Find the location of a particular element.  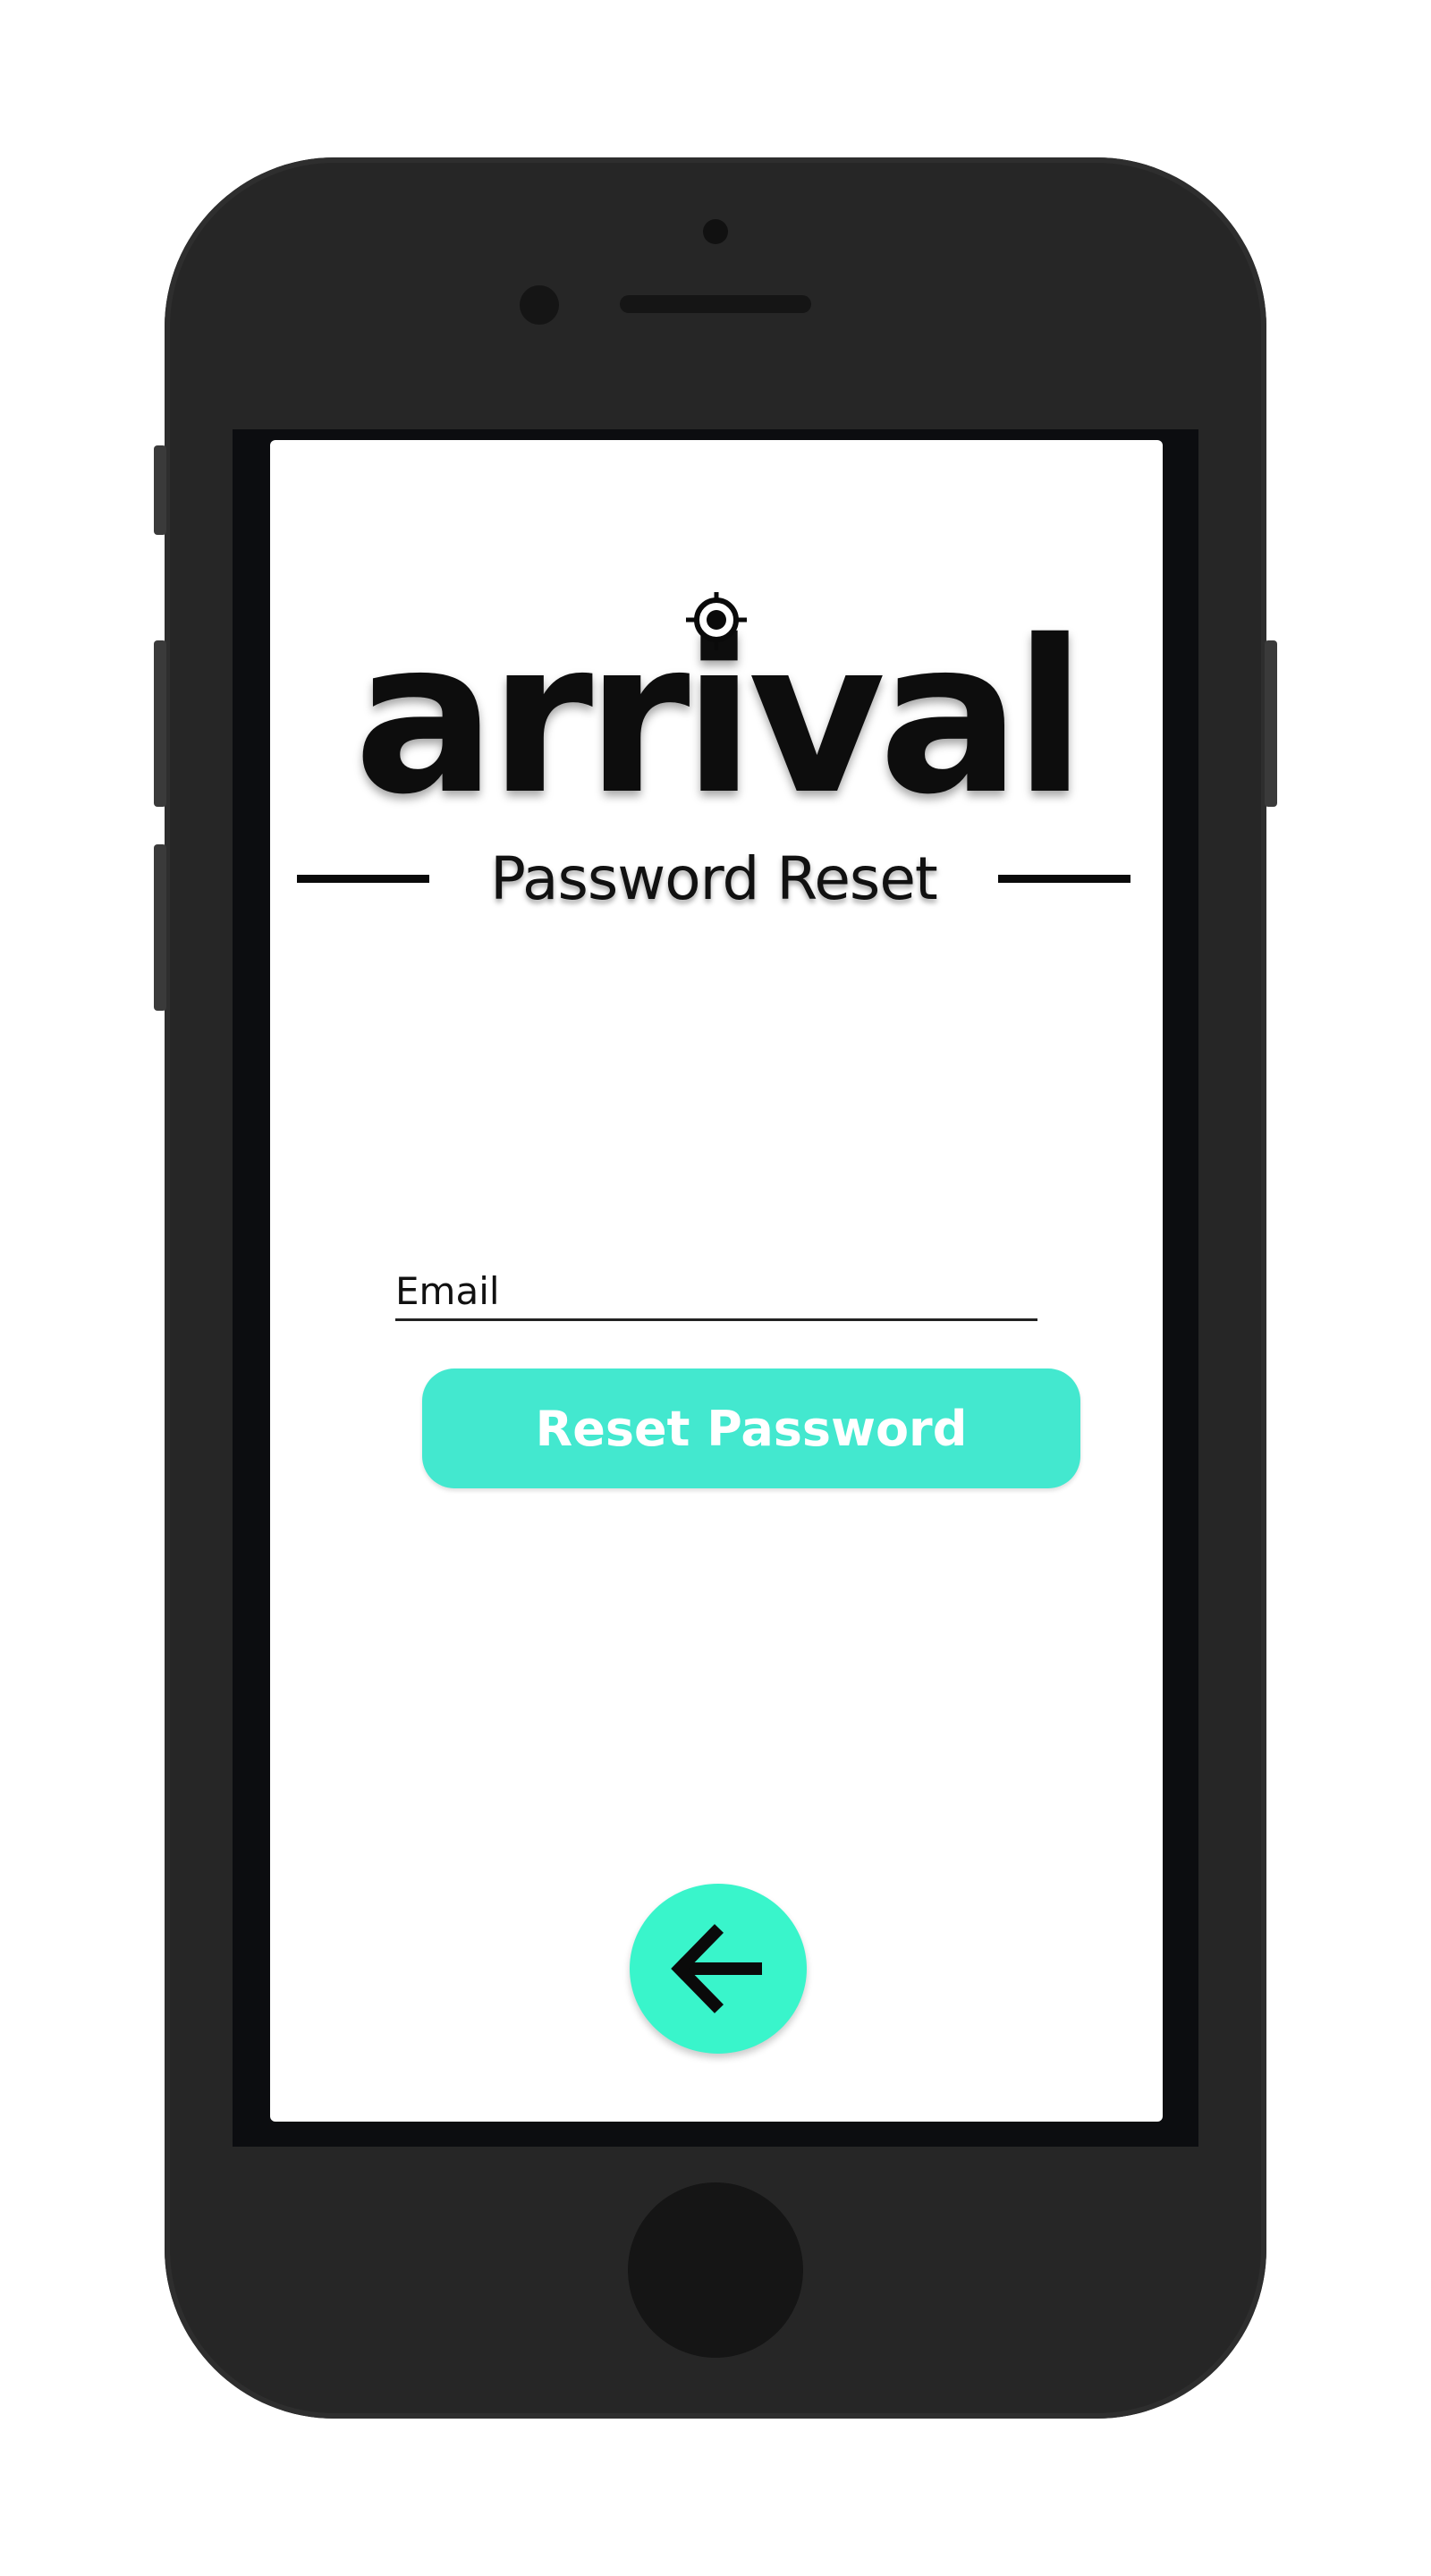

power-button is located at coordinates (1271, 723).